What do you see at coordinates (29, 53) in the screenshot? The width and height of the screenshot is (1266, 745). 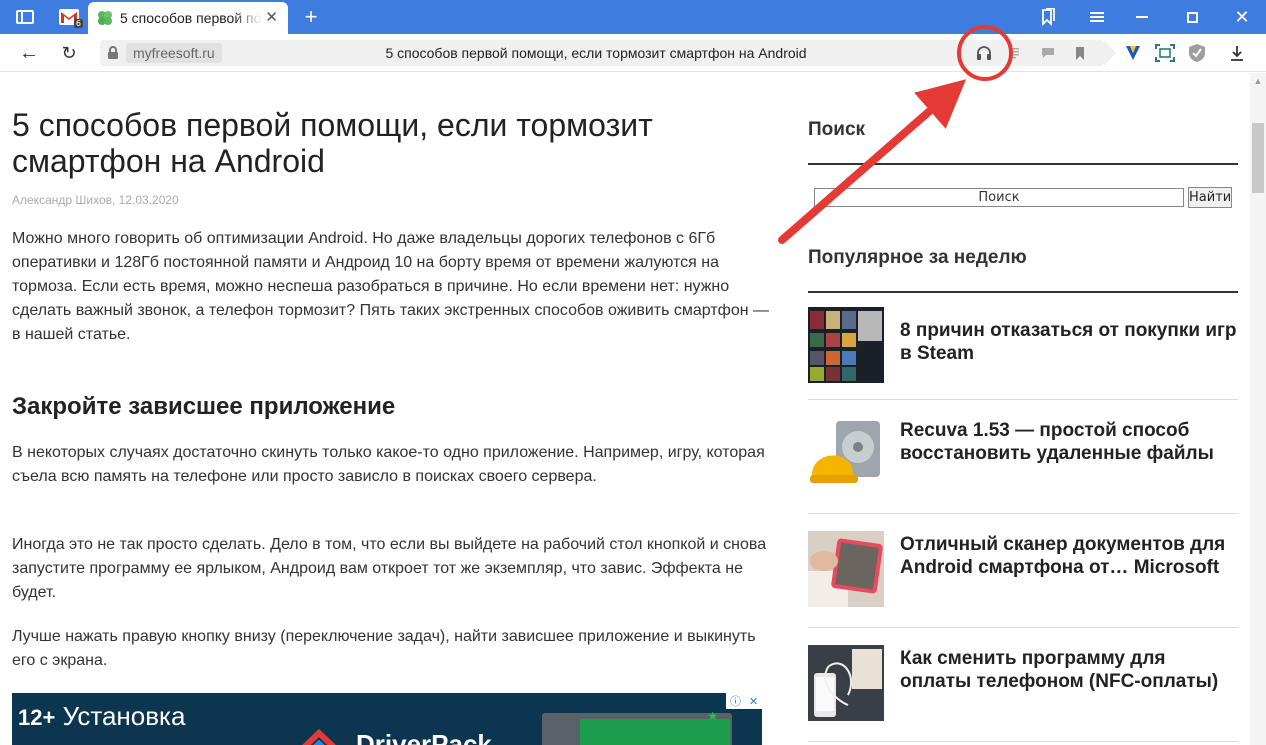 I see `back-button: ←` at bounding box center [29, 53].